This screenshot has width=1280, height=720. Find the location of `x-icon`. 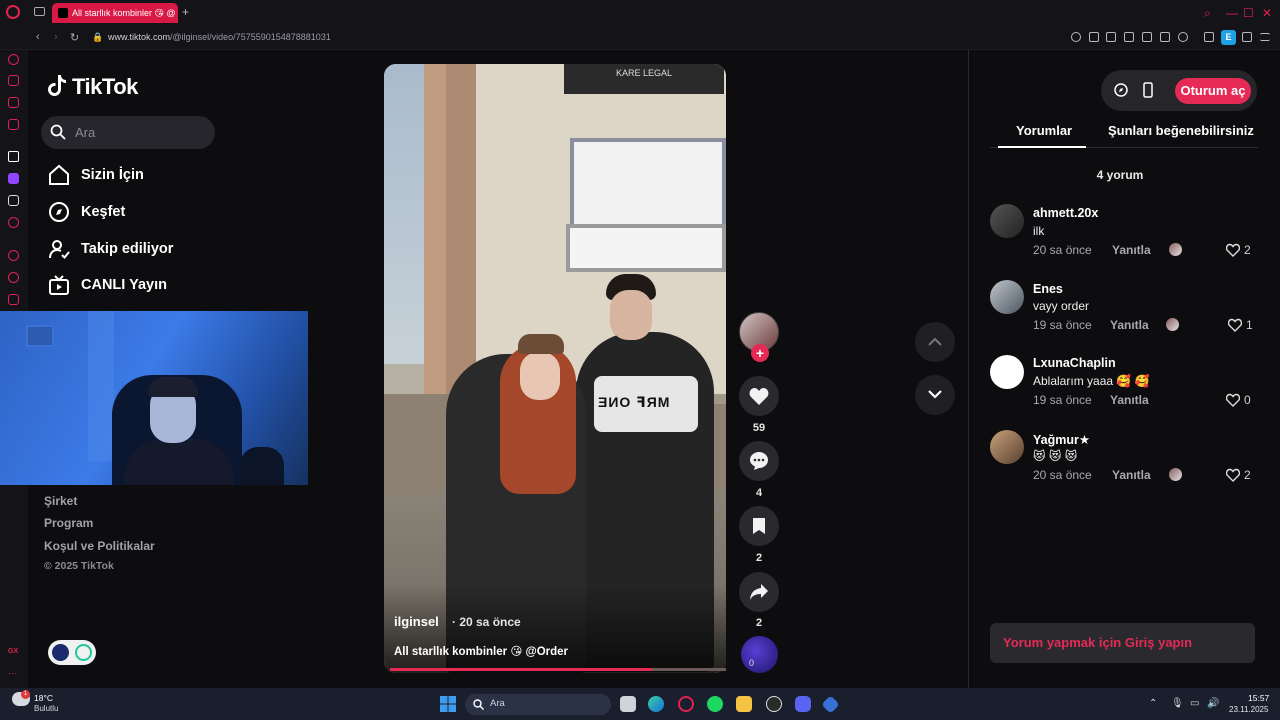

x-icon is located at coordinates (13, 200).